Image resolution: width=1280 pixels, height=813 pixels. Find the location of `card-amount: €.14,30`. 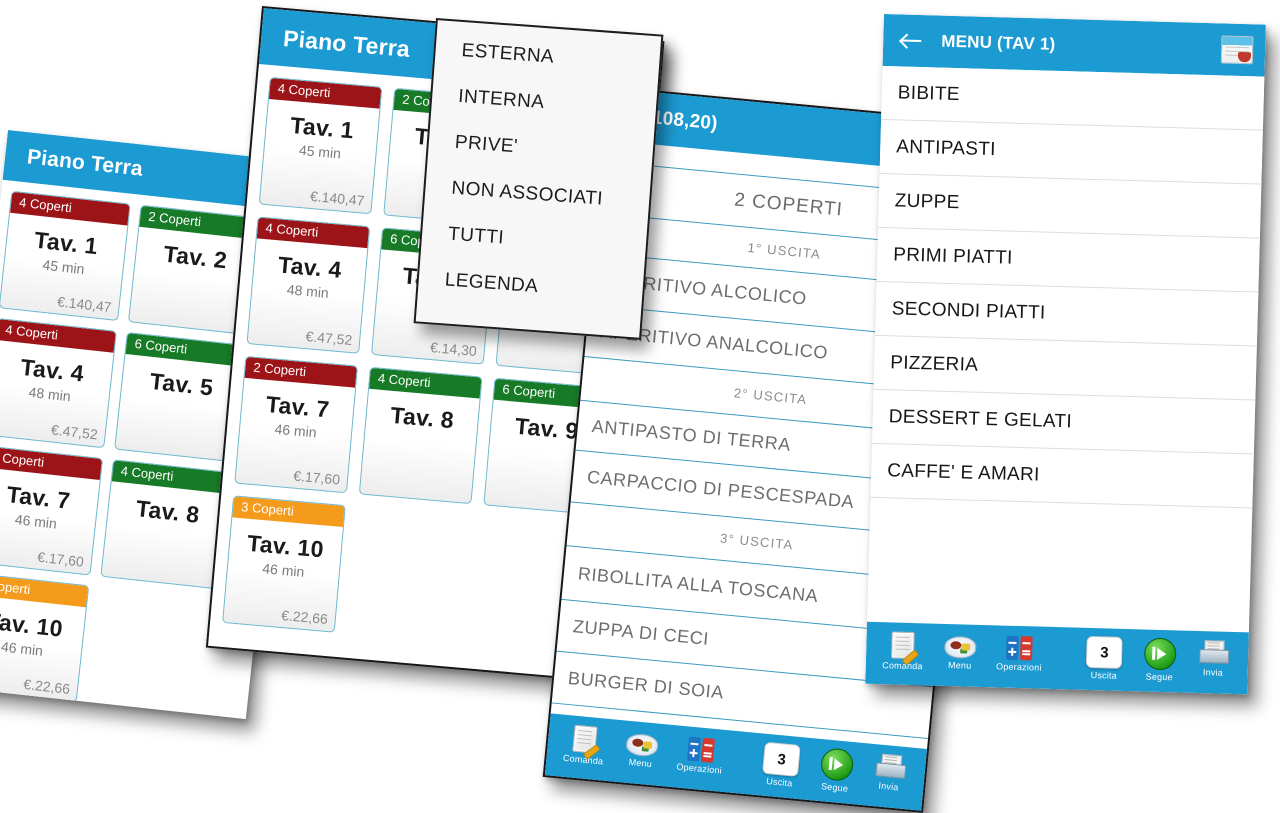

card-amount: €.14,30 is located at coordinates (453, 348).